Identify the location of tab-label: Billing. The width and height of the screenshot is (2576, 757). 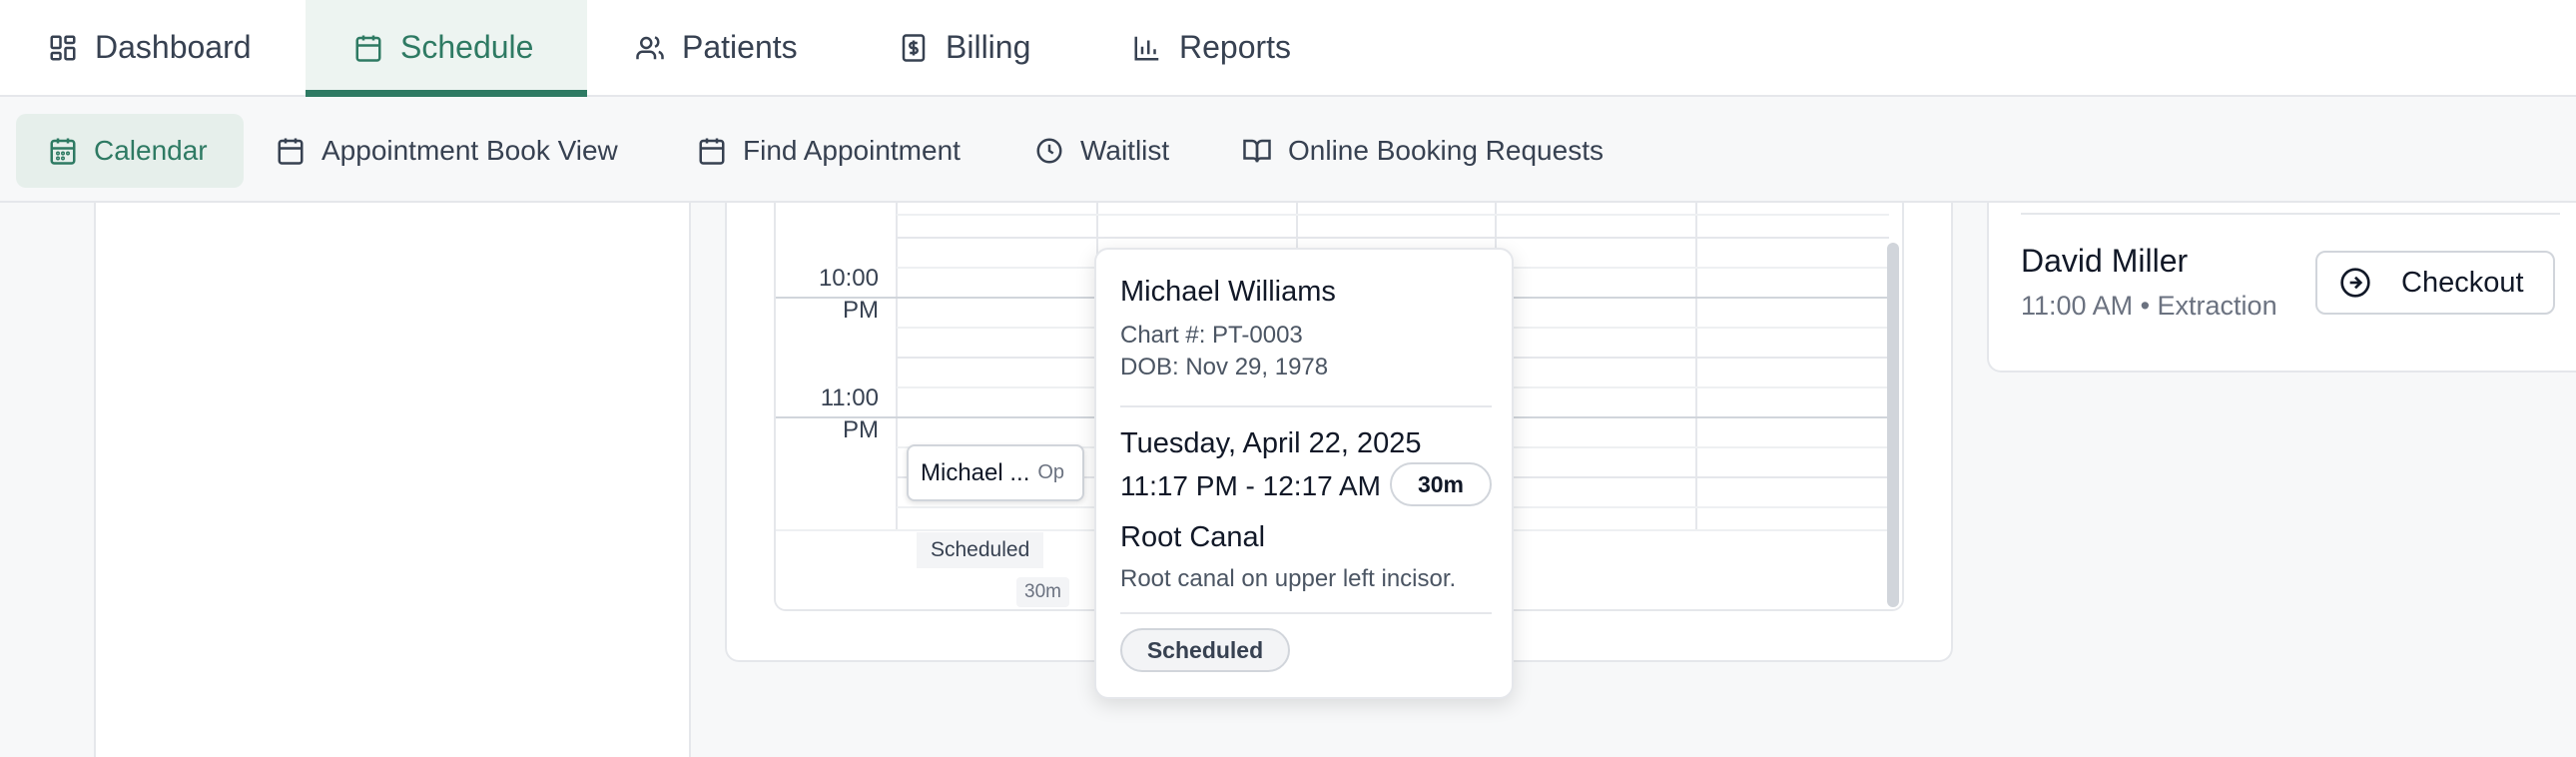
(989, 47).